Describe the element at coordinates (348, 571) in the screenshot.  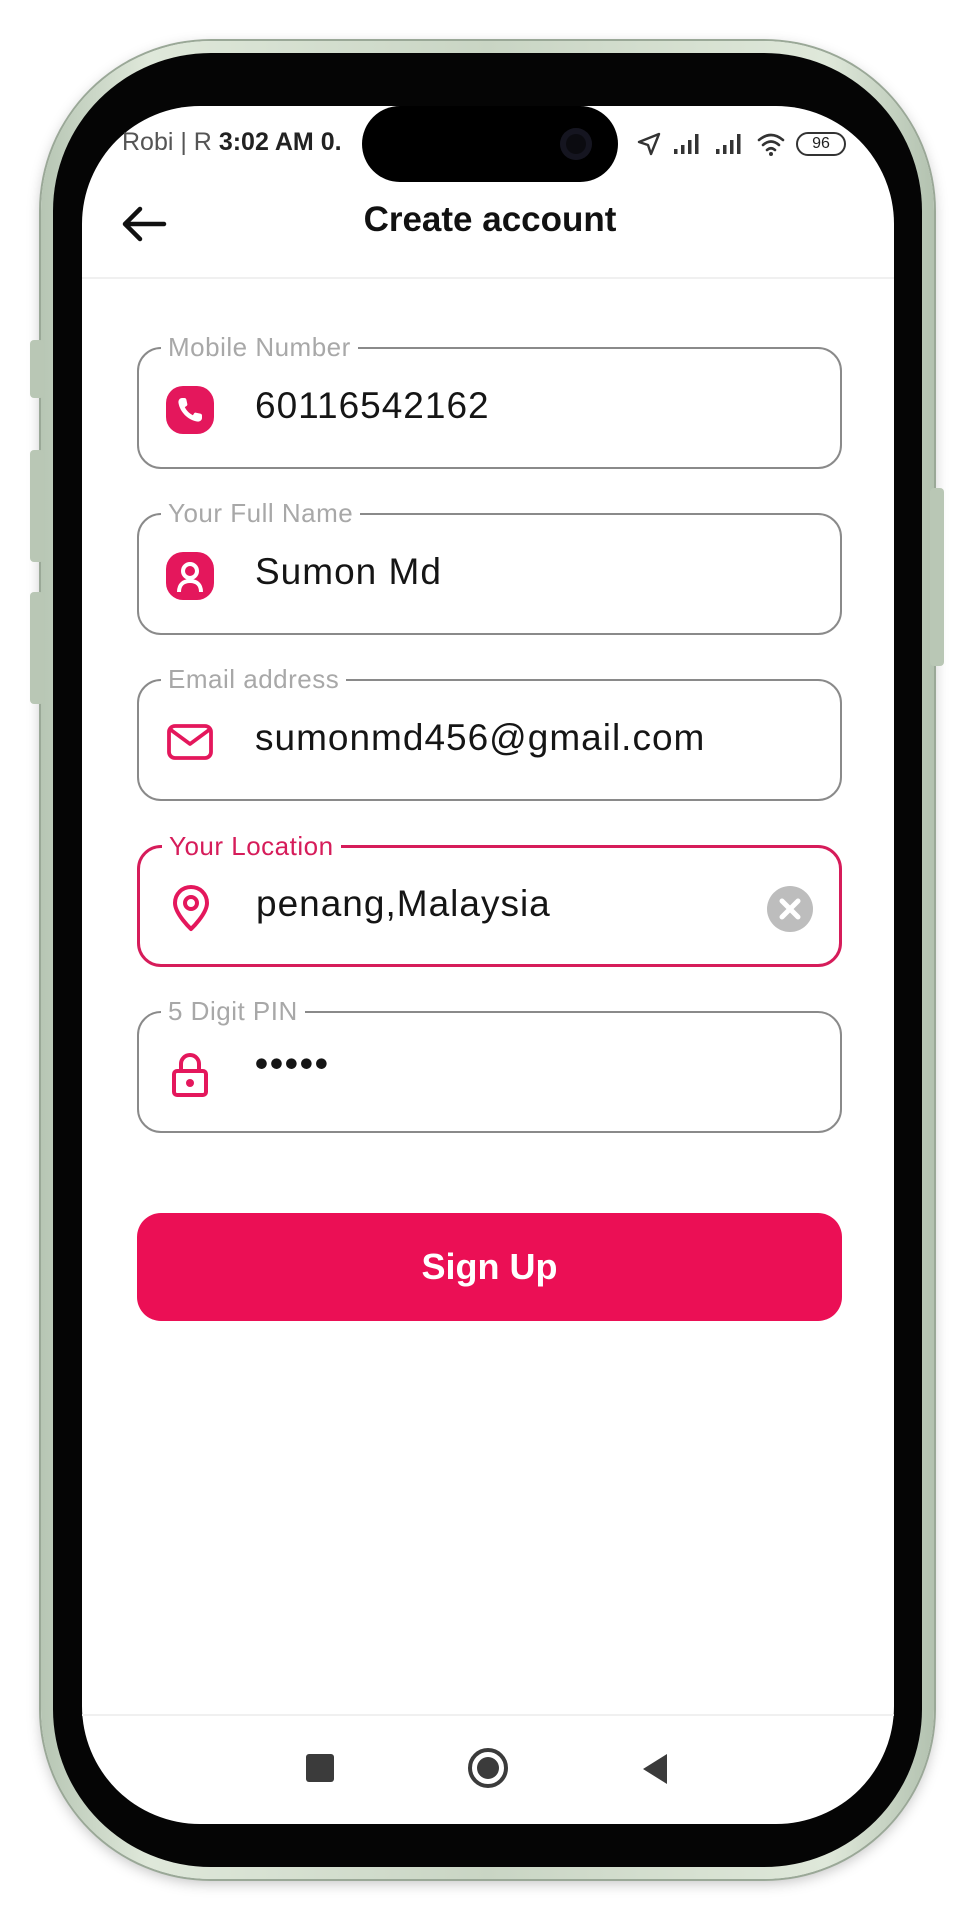
I see `full-name-value: Sumon Md` at that location.